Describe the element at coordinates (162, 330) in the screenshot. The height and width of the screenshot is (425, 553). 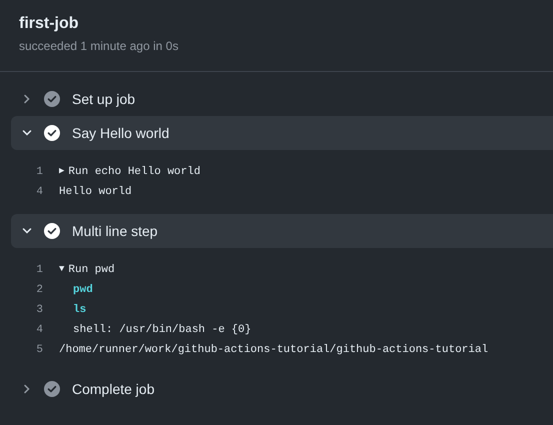
I see `log-line: shell: /usr/bin/bash -e {0}` at that location.